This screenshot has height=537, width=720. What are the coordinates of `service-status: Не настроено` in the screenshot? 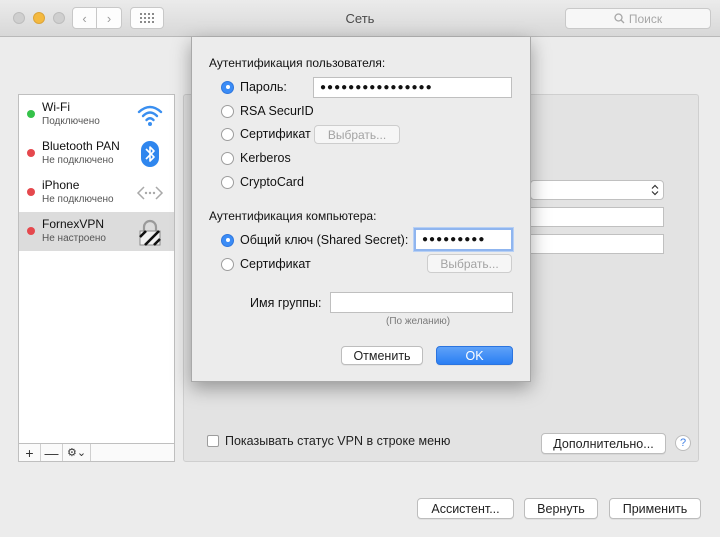 It's located at (74, 238).